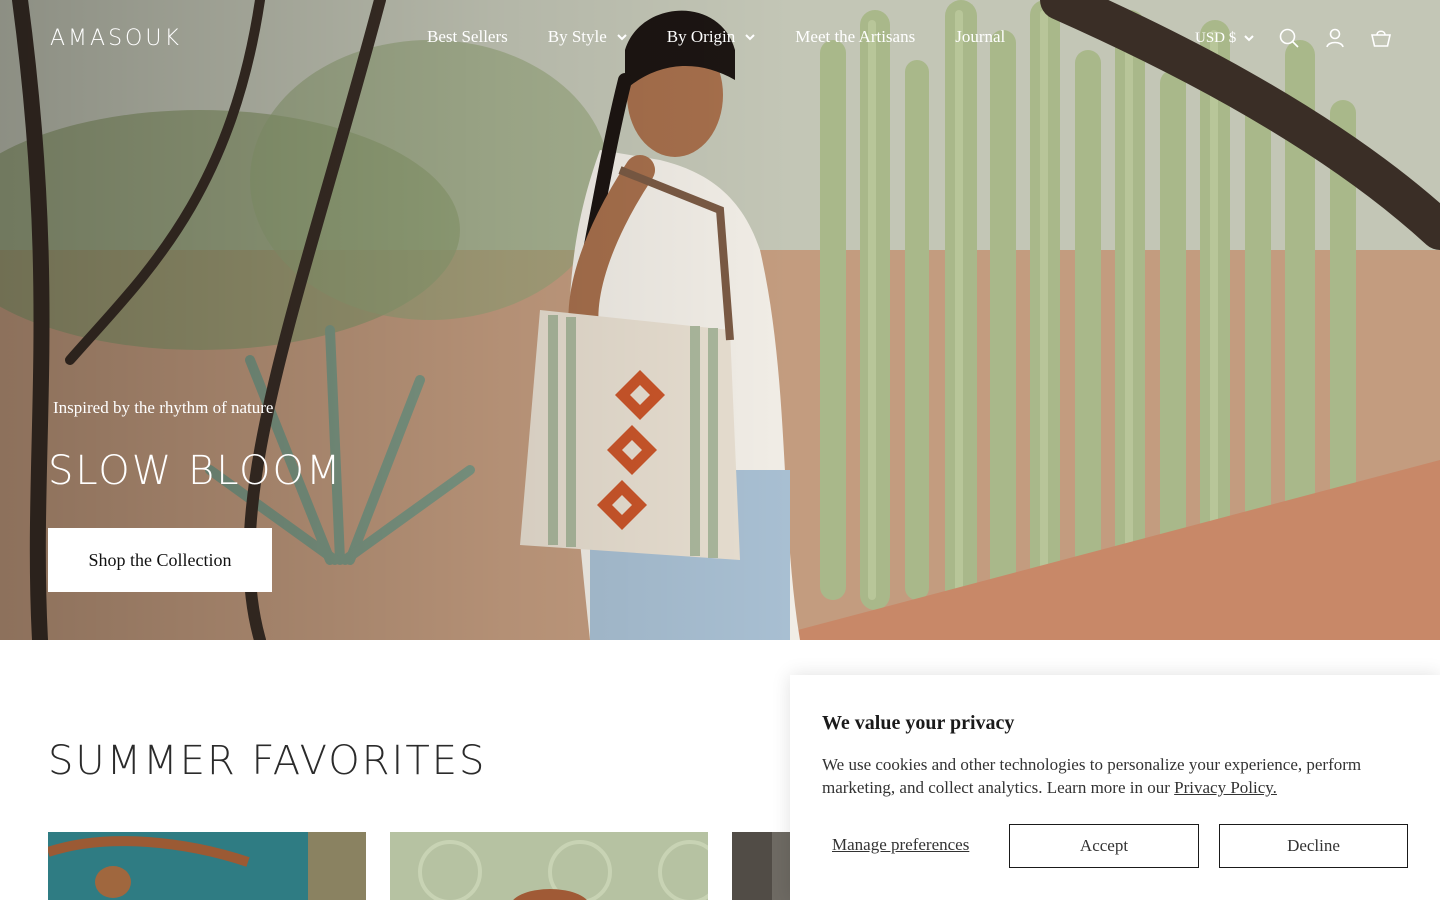 This screenshot has height=900, width=1440. I want to click on logo: AMASOUK, so click(116, 38).